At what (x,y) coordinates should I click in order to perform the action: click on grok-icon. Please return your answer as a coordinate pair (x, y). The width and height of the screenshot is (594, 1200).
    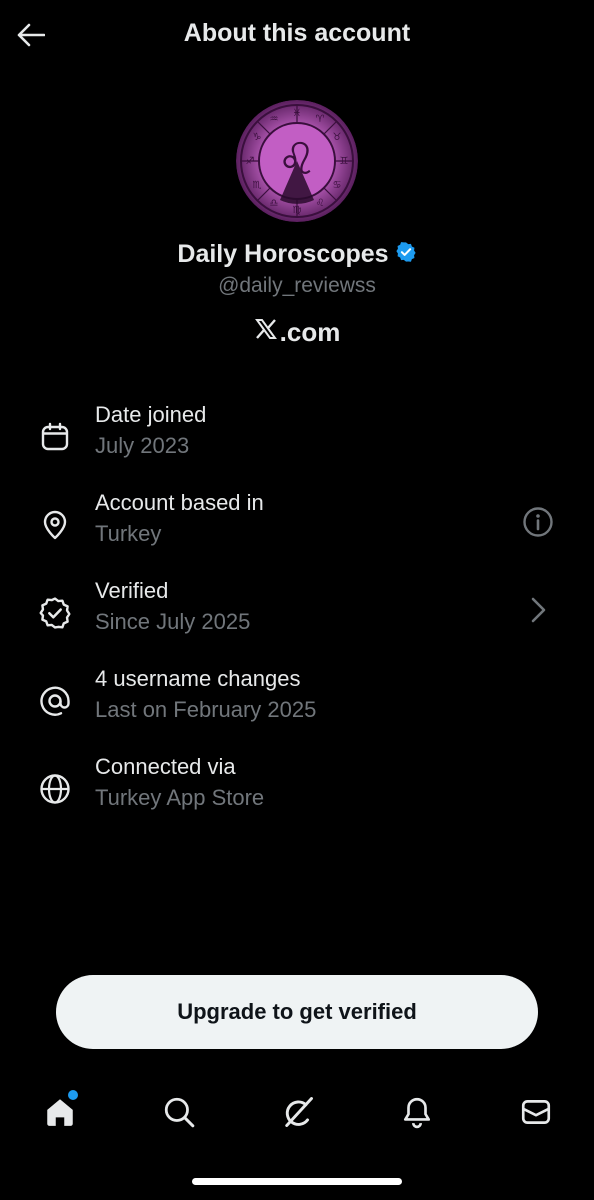
    Looking at the image, I should click on (298, 1112).